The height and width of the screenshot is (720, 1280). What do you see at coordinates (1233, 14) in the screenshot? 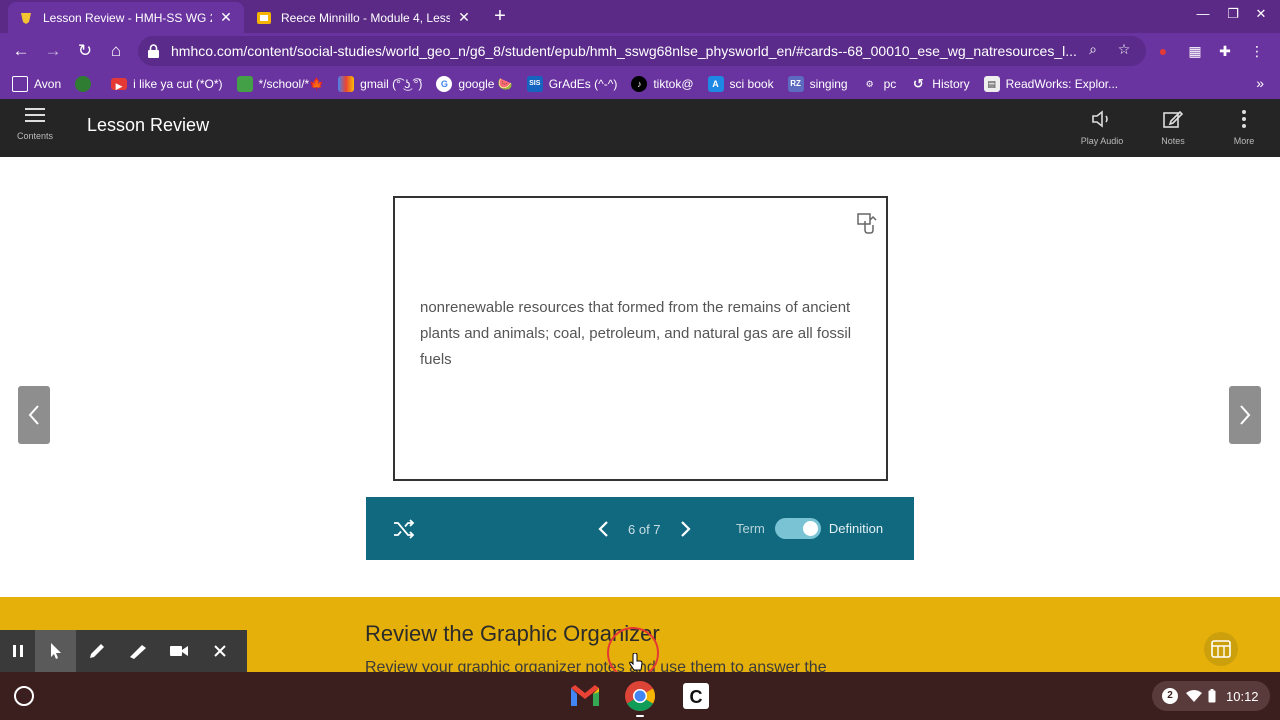
I see `restore-window-icon: ❐` at bounding box center [1233, 14].